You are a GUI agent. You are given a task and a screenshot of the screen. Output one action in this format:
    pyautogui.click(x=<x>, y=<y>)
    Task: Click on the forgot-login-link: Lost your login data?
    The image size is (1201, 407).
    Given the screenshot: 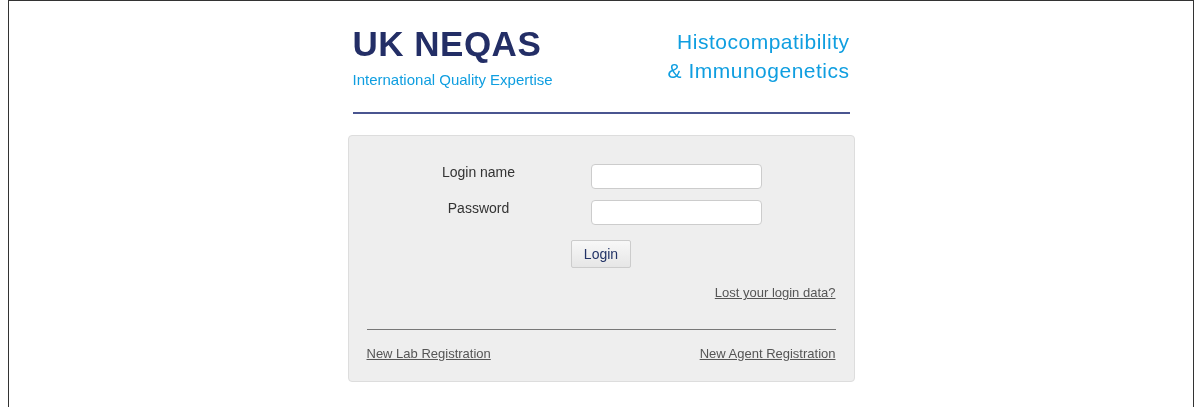 What is the action you would take?
    pyautogui.click(x=775, y=293)
    